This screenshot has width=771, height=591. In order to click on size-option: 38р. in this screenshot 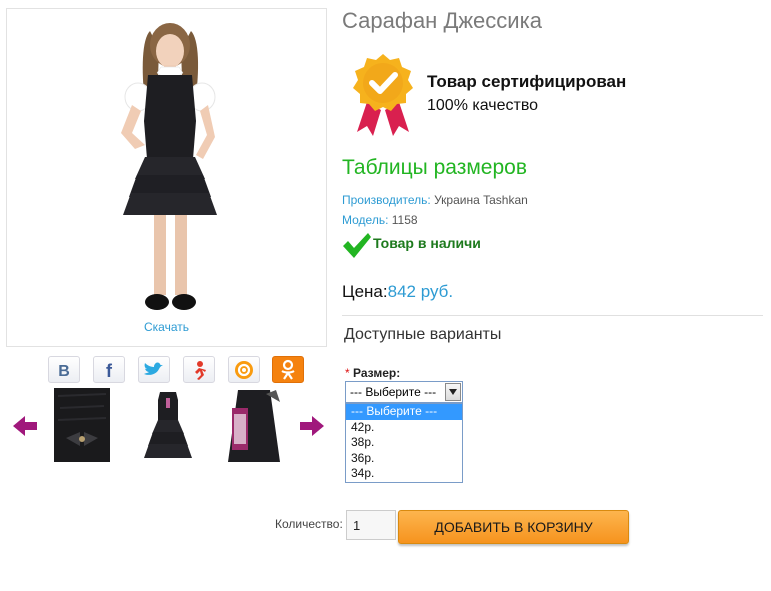, I will do `click(404, 443)`.